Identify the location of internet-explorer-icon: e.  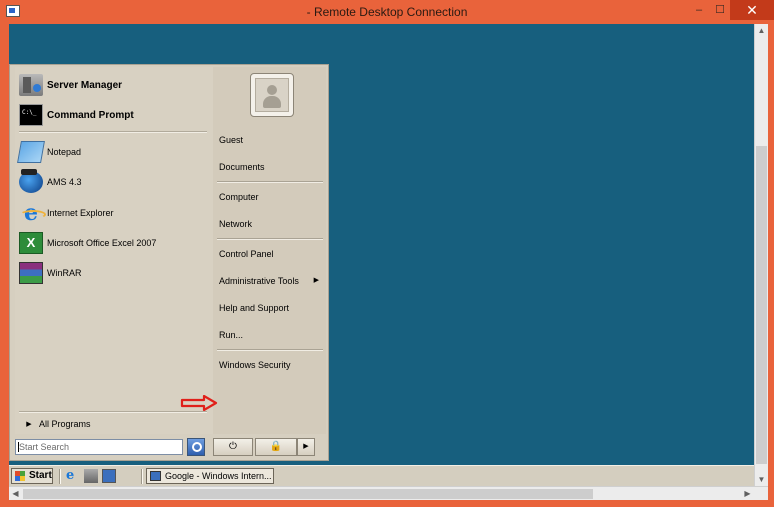
(32, 213).